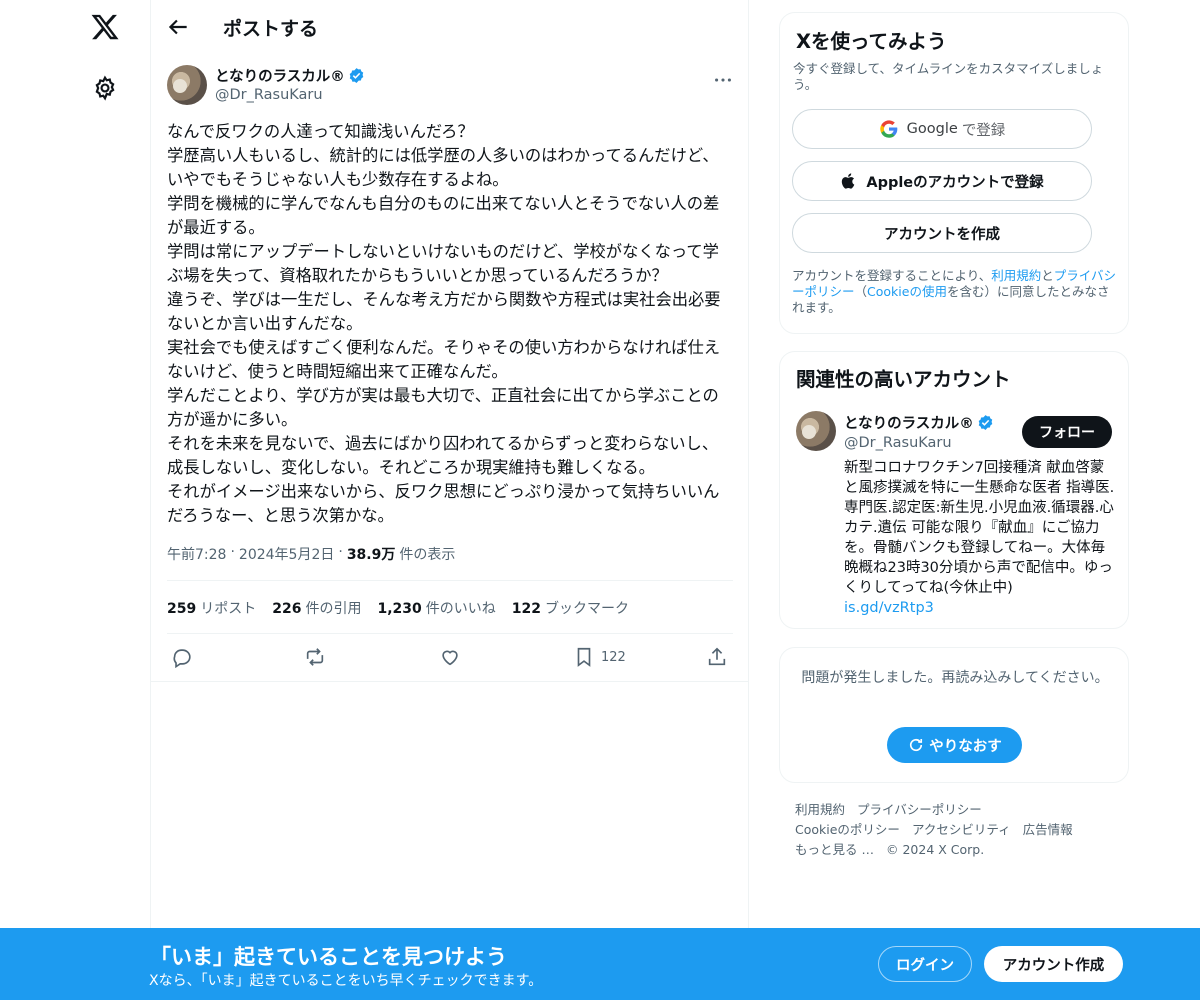 The height and width of the screenshot is (1000, 1200). What do you see at coordinates (105, 27) in the screenshot?
I see `x-logo-icon` at bounding box center [105, 27].